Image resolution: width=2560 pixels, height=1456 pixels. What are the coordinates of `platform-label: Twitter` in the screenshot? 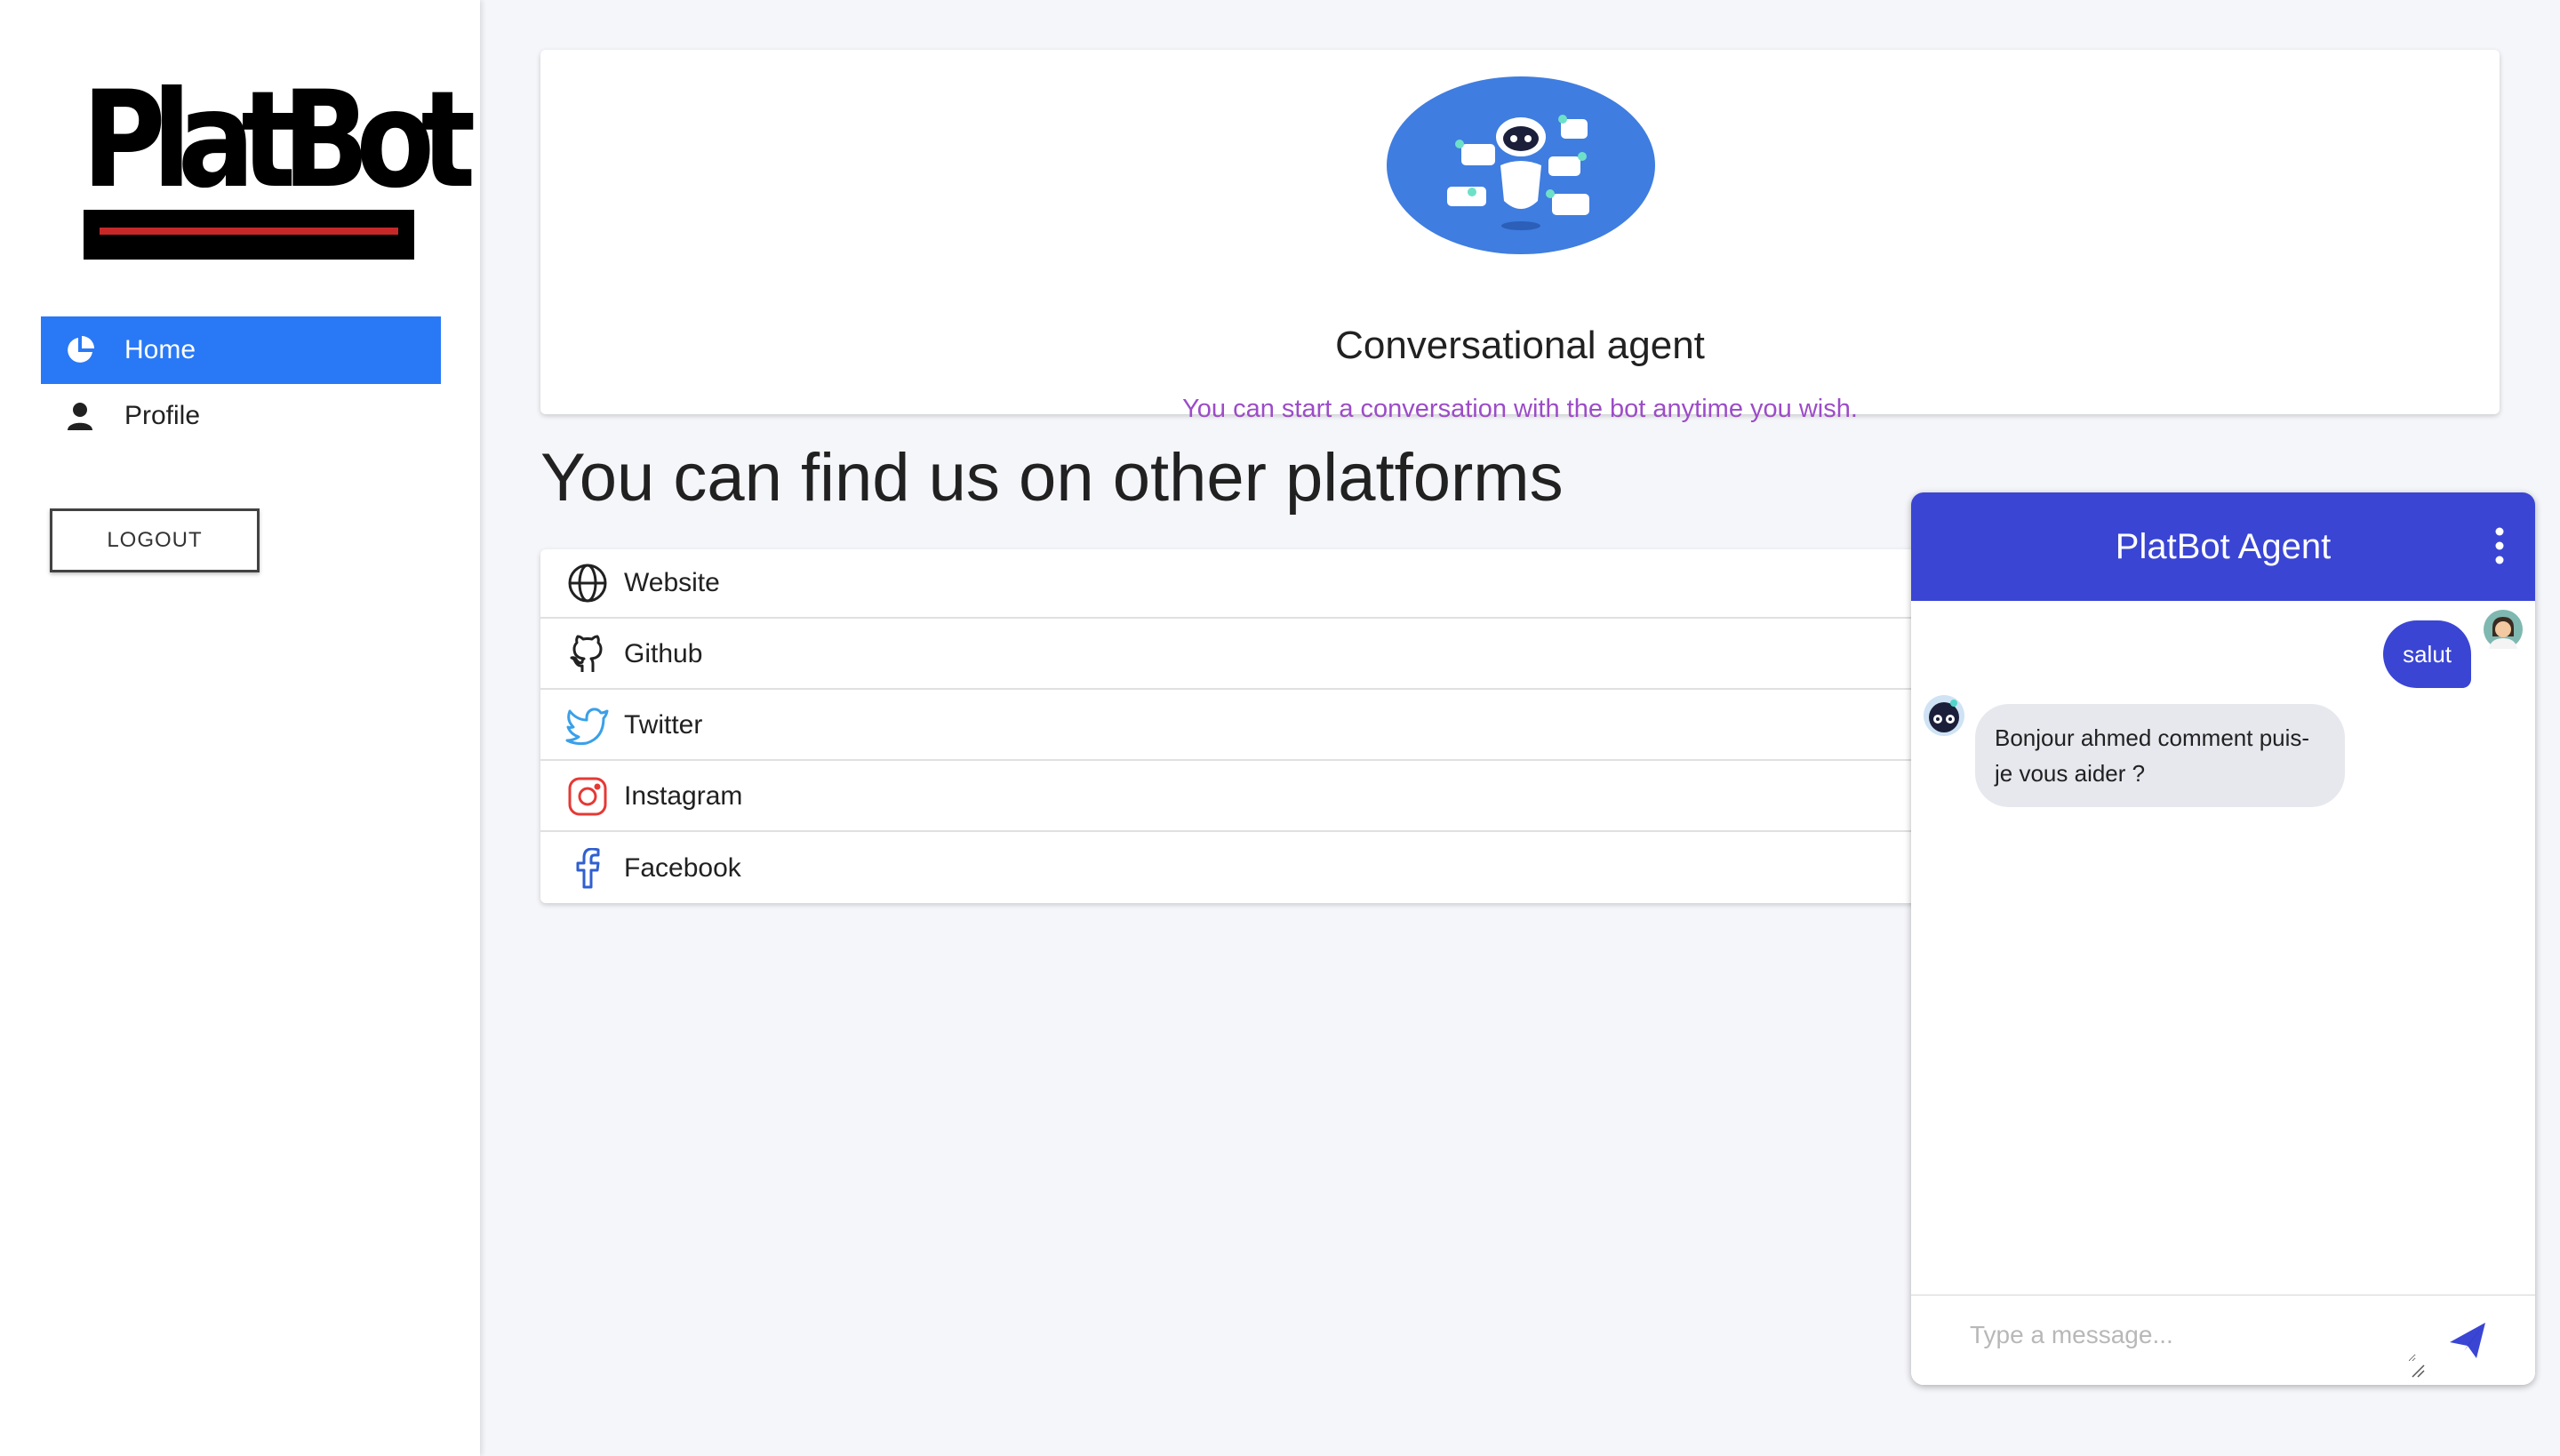 It's located at (663, 725).